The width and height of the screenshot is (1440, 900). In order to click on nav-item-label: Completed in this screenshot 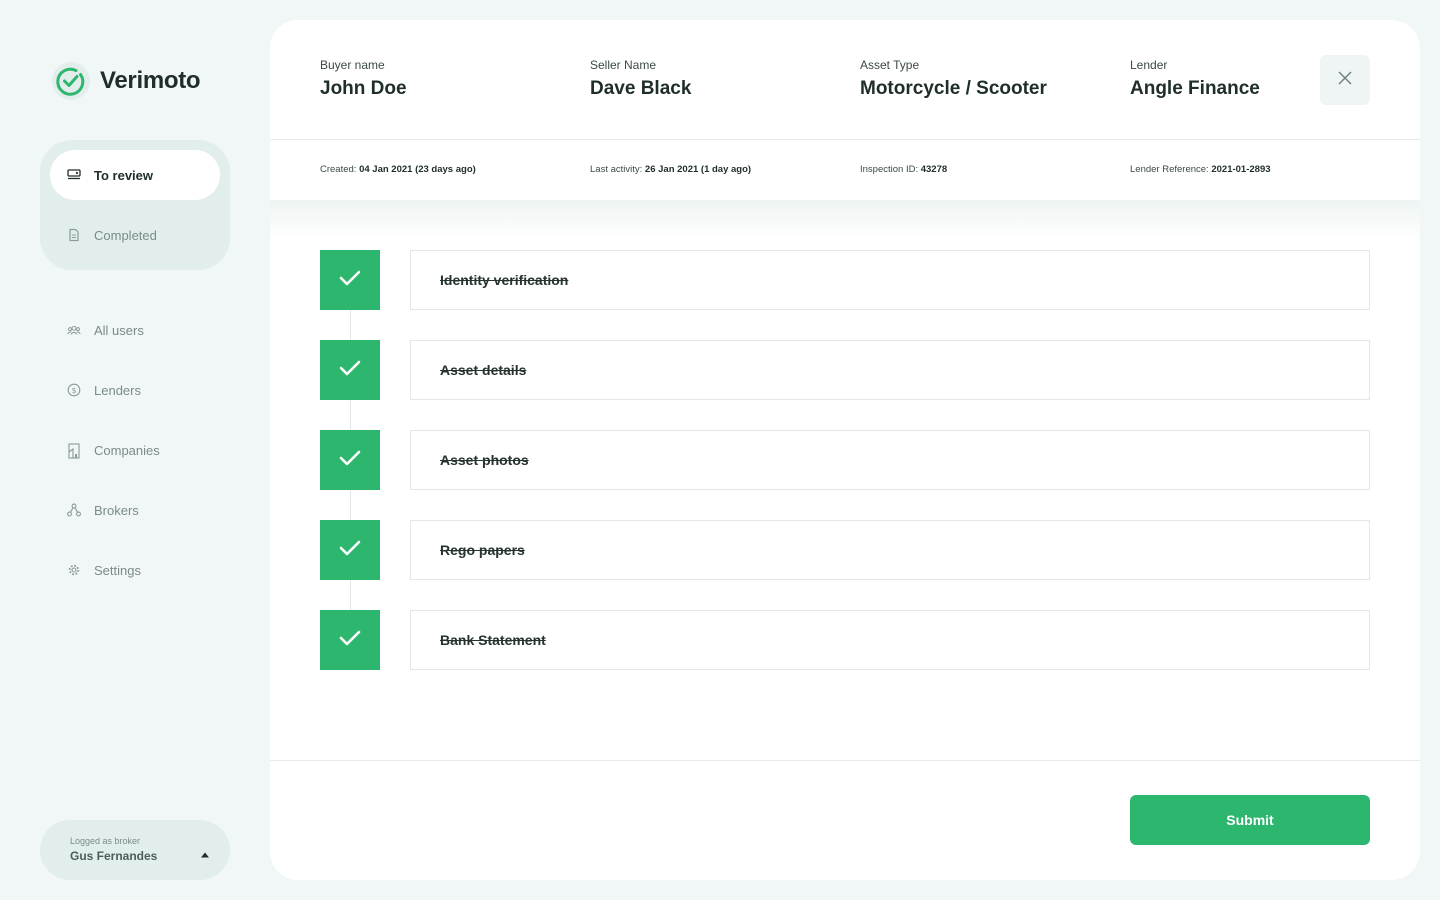, I will do `click(125, 235)`.